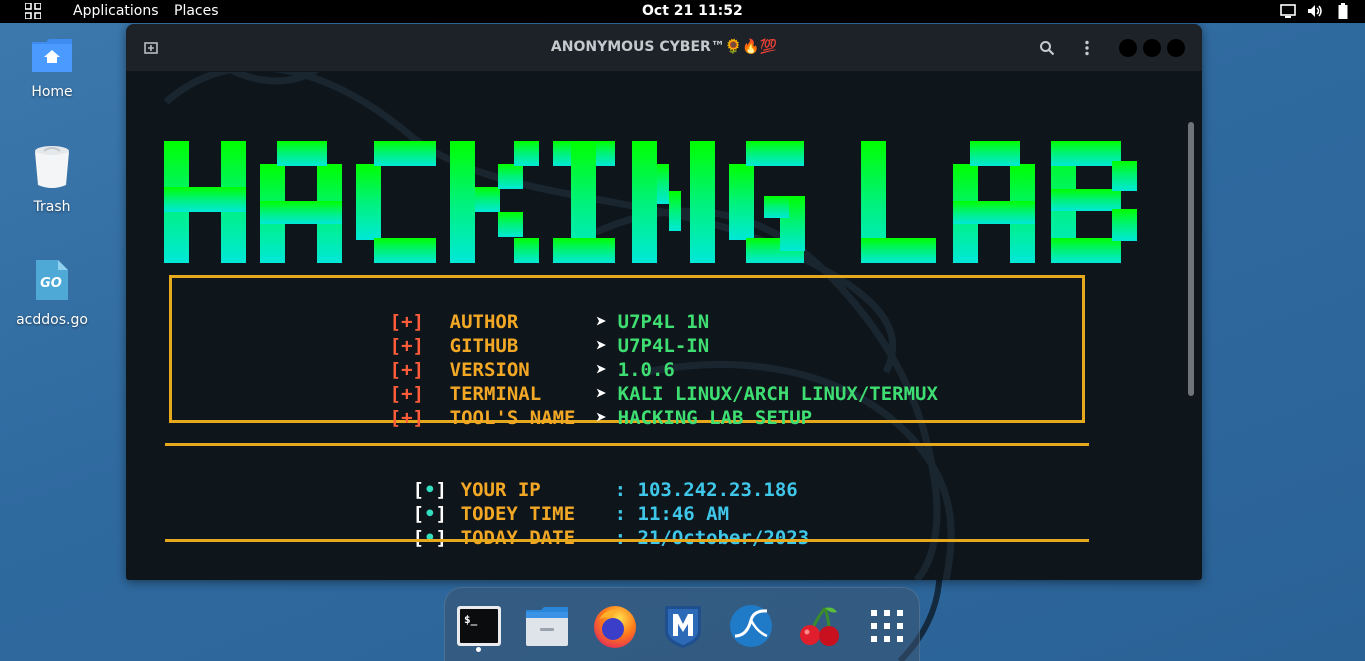  Describe the element at coordinates (479, 626) in the screenshot. I see `terminal-icon: $_` at that location.